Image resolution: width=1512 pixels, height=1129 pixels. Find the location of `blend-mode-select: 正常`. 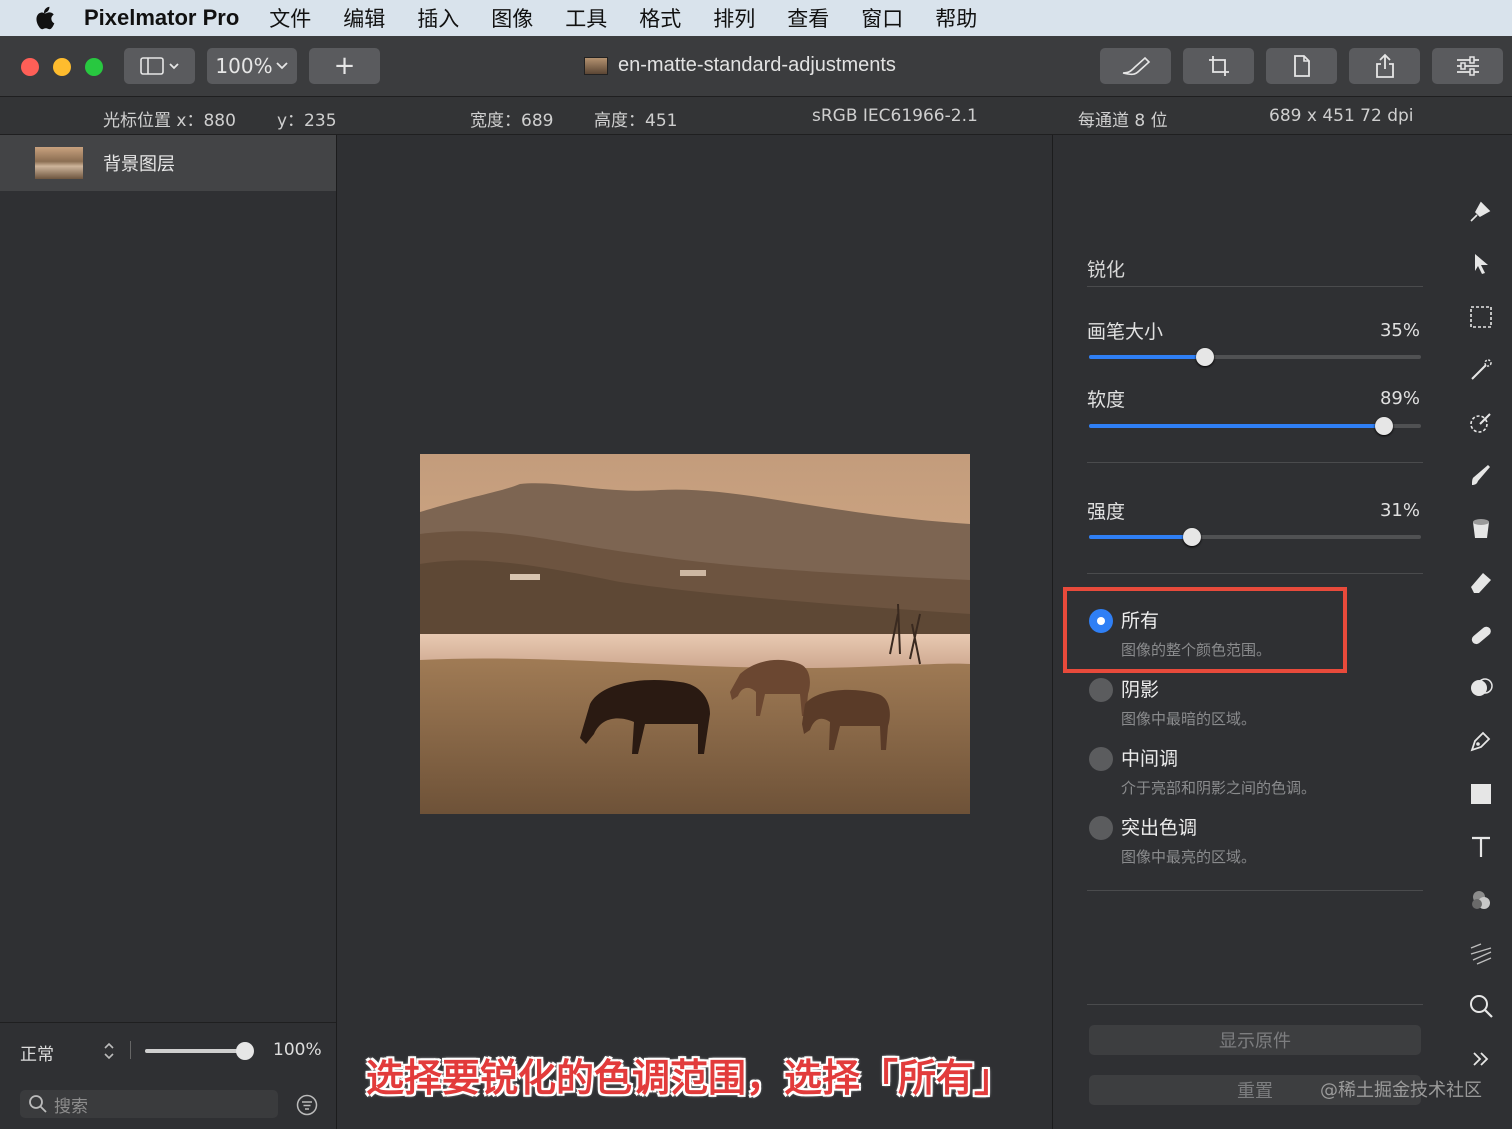

blend-mode-select: 正常 is located at coordinates (37, 1052).